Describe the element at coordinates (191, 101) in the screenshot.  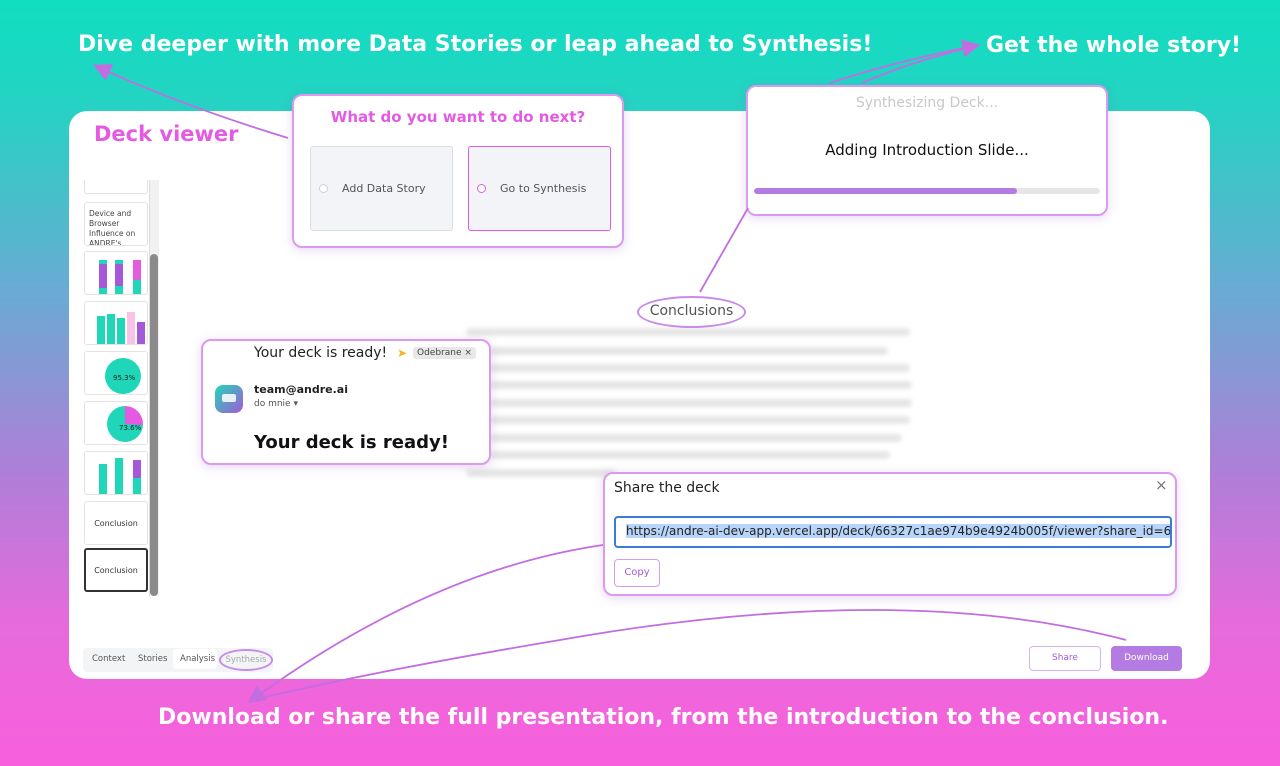
I see `arrow-to-synthesis-headline` at that location.